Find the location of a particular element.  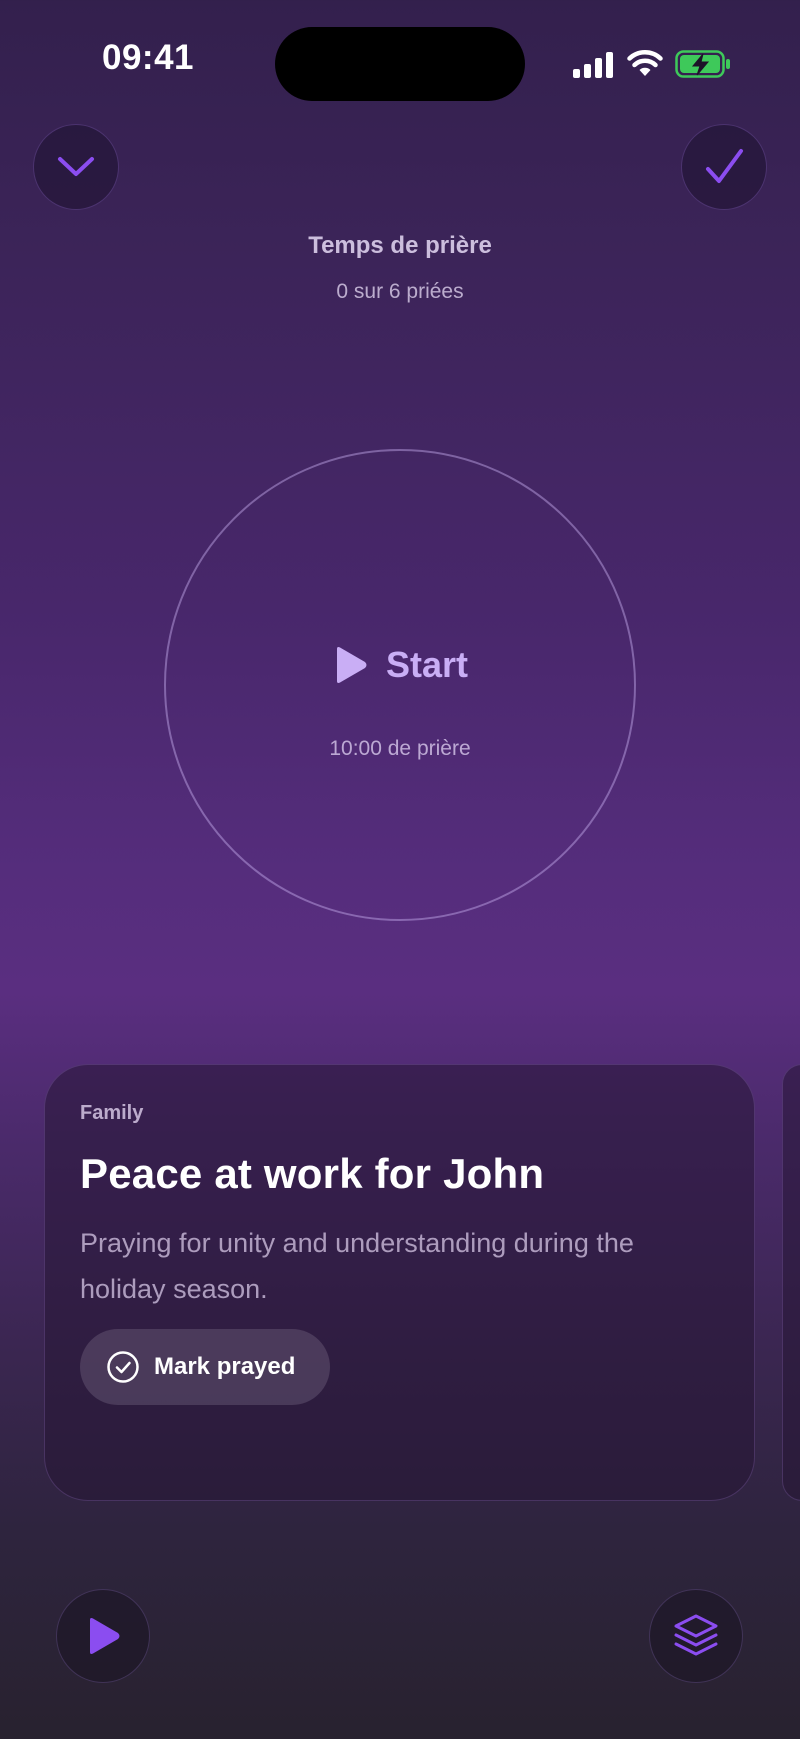

card-title: Peace at work for John is located at coordinates (312, 1173).